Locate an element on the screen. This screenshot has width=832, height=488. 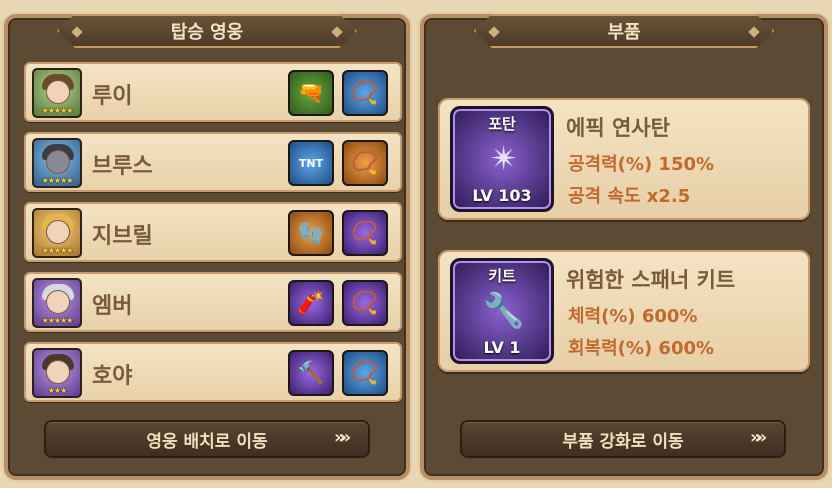
part-type-tag: 키트 is located at coordinates (502, 276).